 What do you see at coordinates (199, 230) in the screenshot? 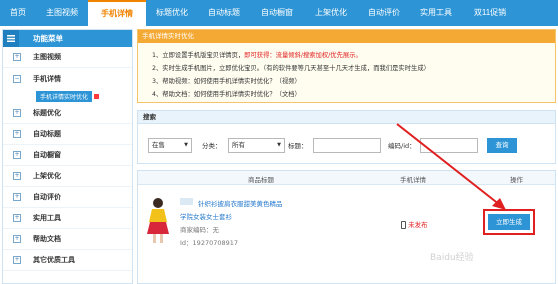
I see `merchant-code: 商家编码：无` at bounding box center [199, 230].